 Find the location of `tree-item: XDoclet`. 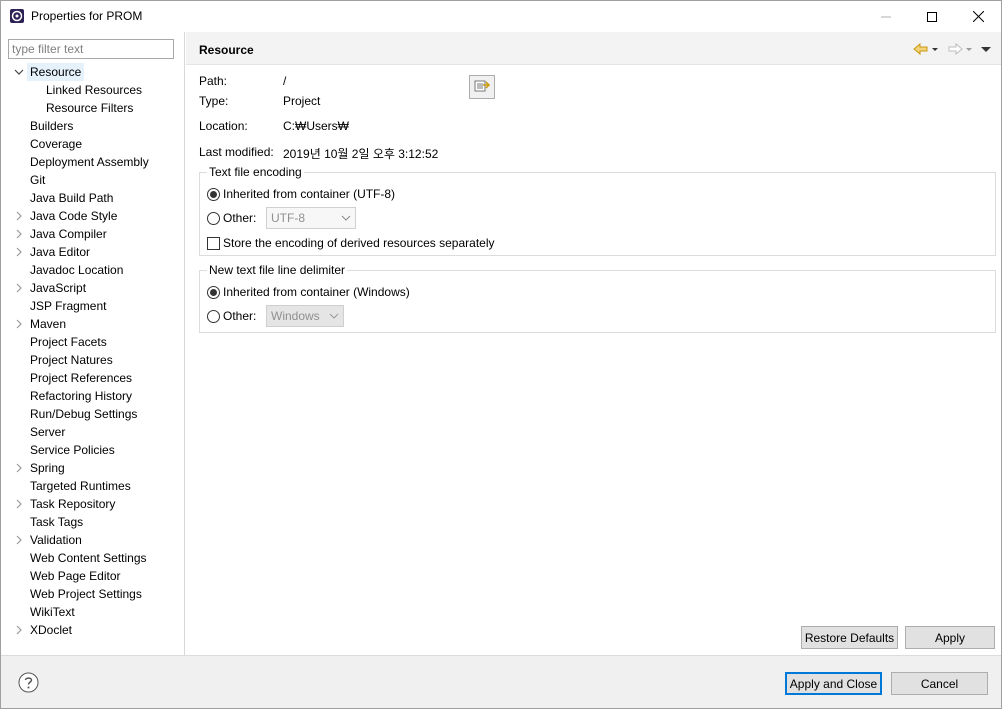

tree-item: XDoclet is located at coordinates (93, 630).